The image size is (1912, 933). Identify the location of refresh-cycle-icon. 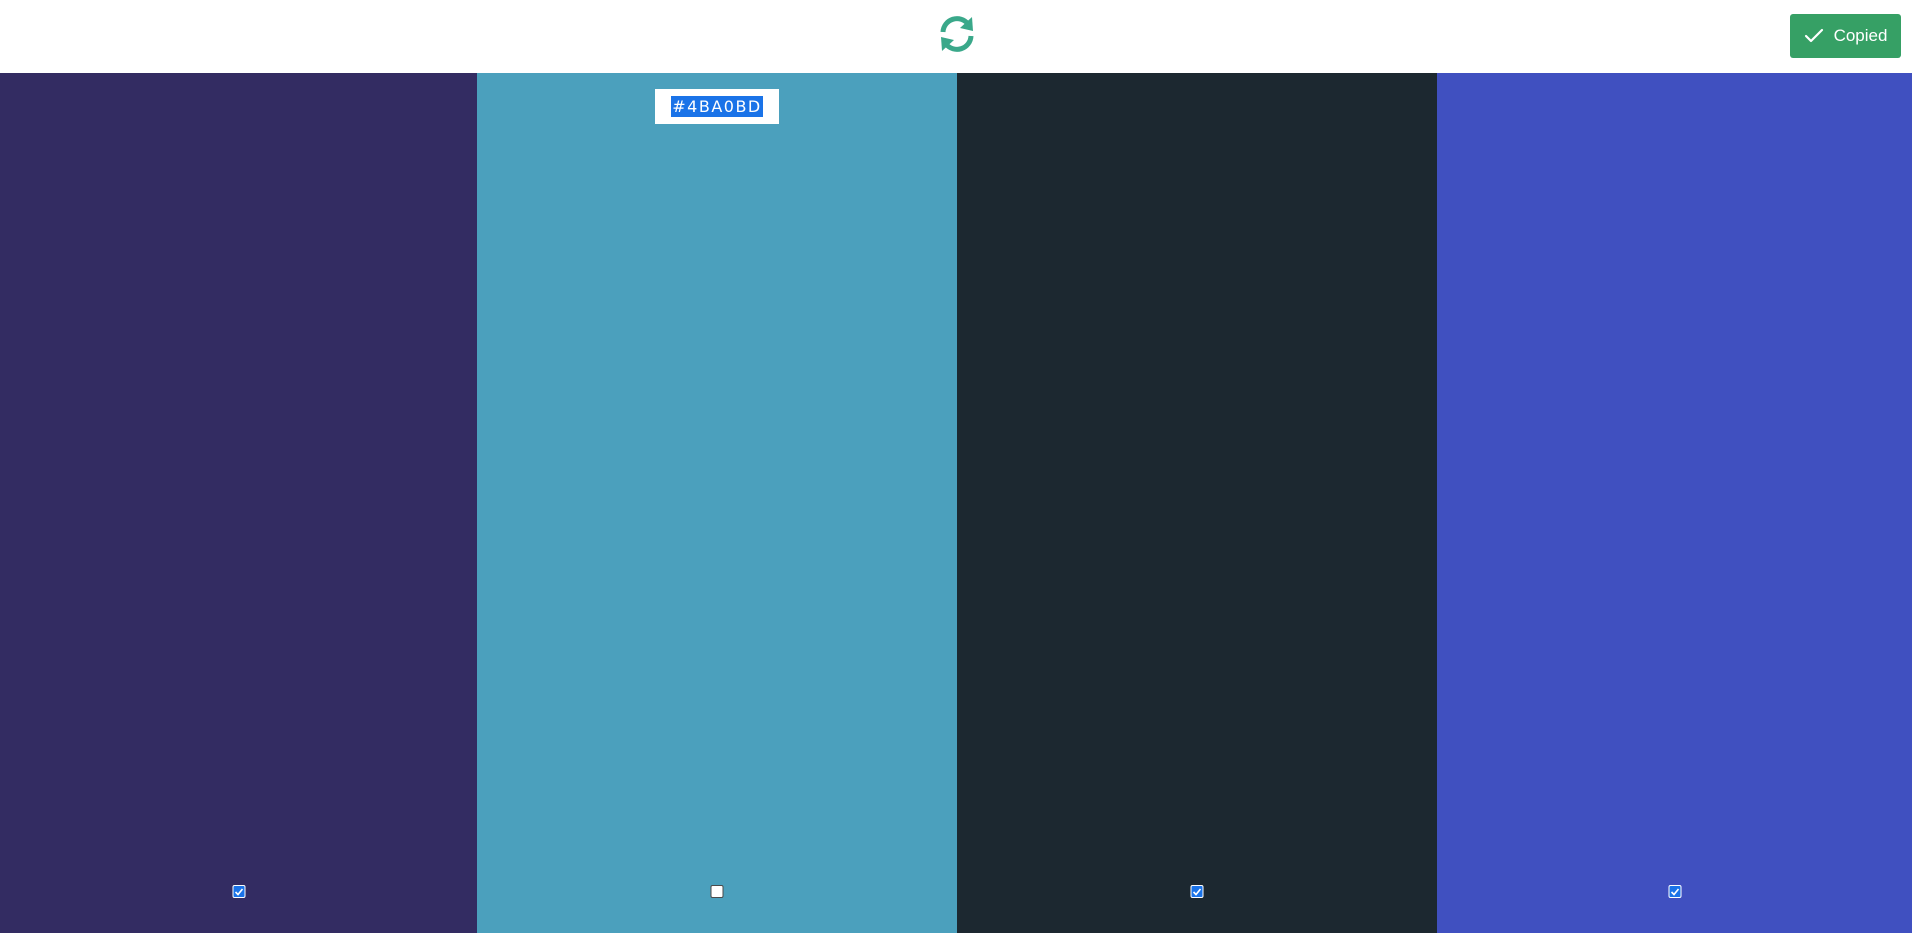
(957, 34).